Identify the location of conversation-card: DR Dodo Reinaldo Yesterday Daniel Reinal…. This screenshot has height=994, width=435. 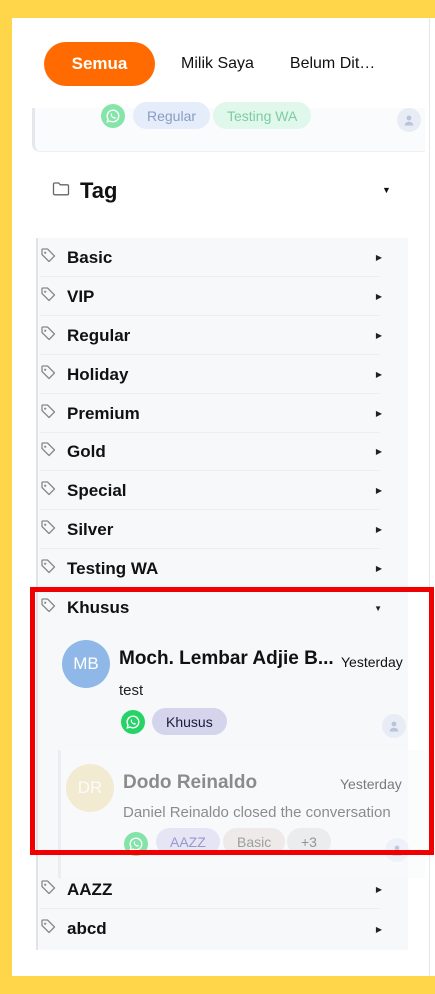
(241, 814).